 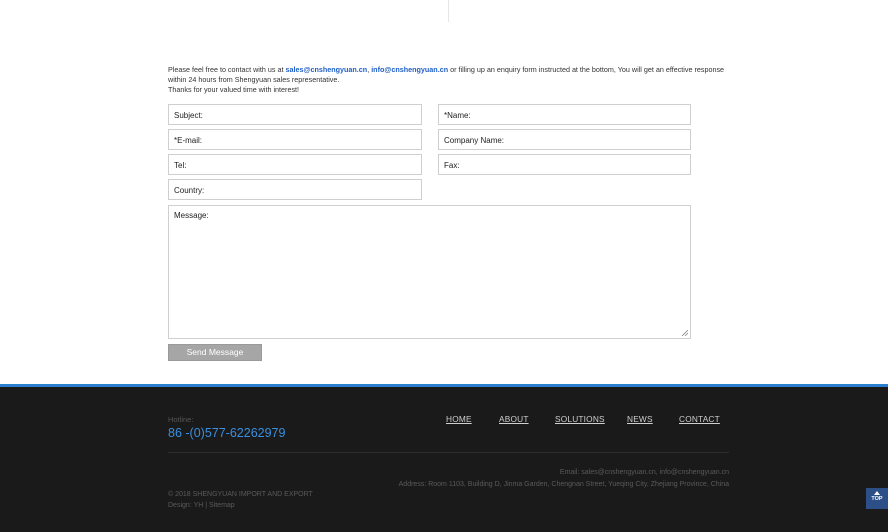 I want to click on back-to-top-label: TOP, so click(x=877, y=499).